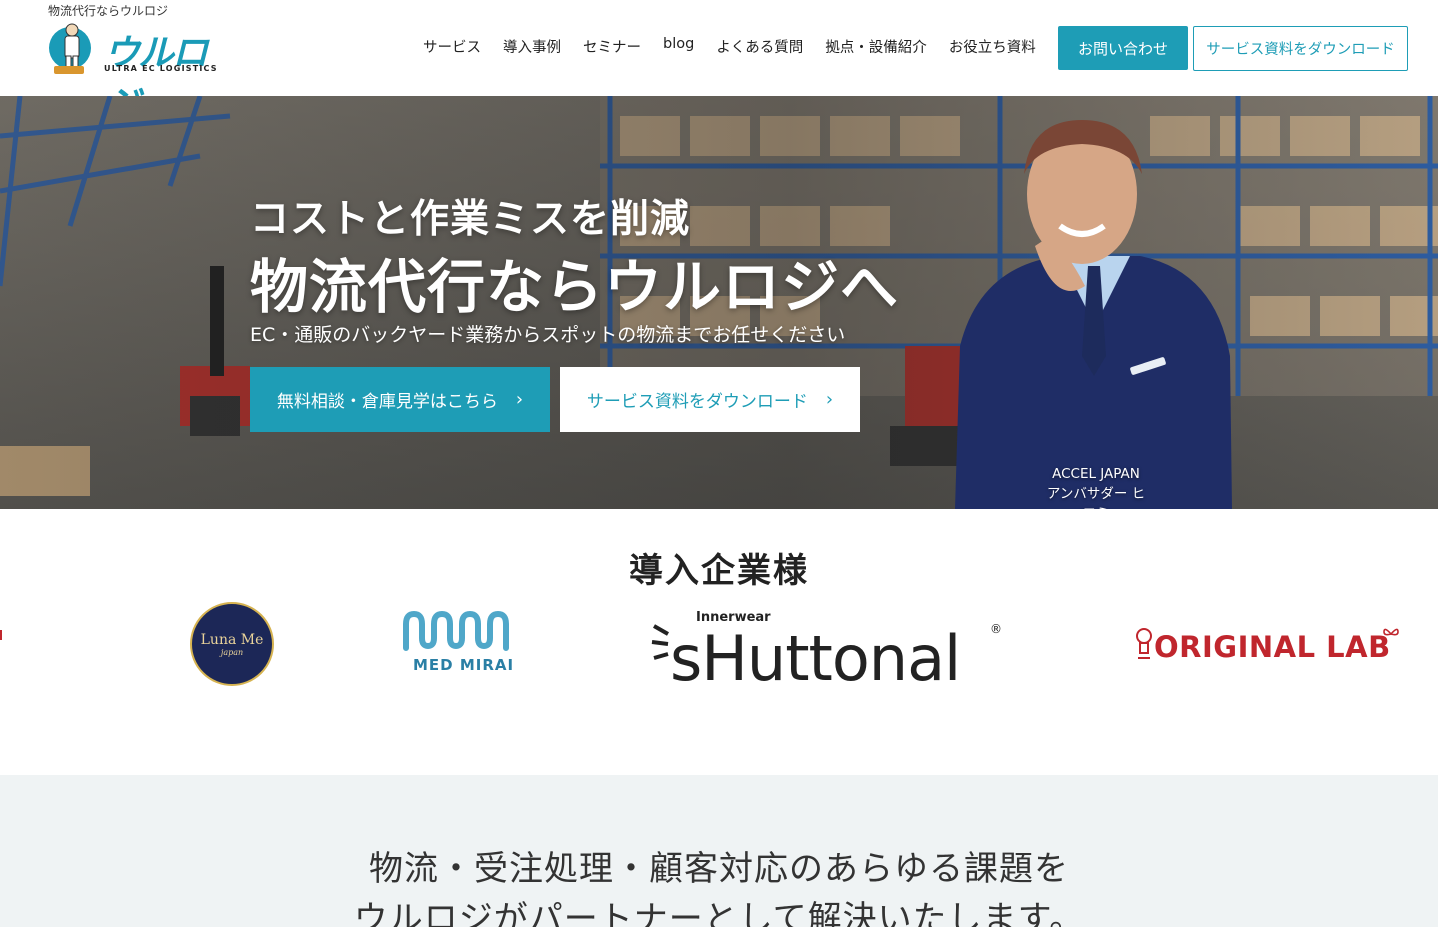 The width and height of the screenshot is (1438, 927). I want to click on hero-subtext: EC・通販のバックヤード業務からスポットの物流までお任せください, so click(548, 335).